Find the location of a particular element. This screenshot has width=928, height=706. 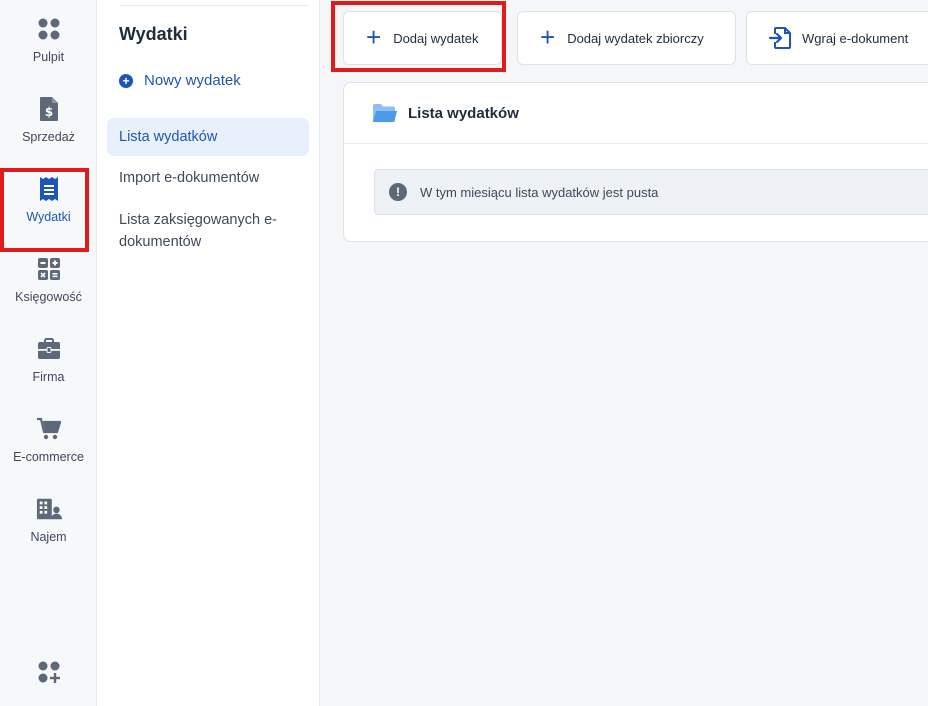

rail-item-pulpit: Pulpit is located at coordinates (48, 40).